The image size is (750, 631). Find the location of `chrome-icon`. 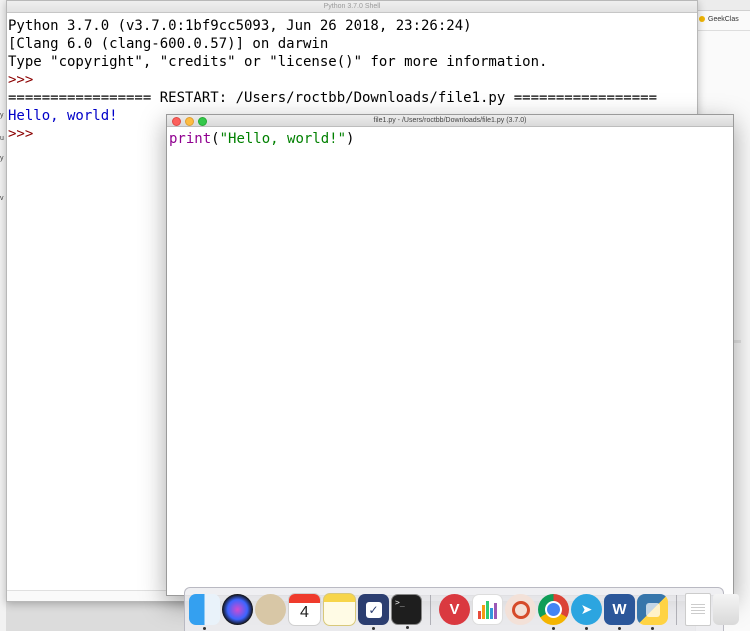

chrome-icon is located at coordinates (553, 612).